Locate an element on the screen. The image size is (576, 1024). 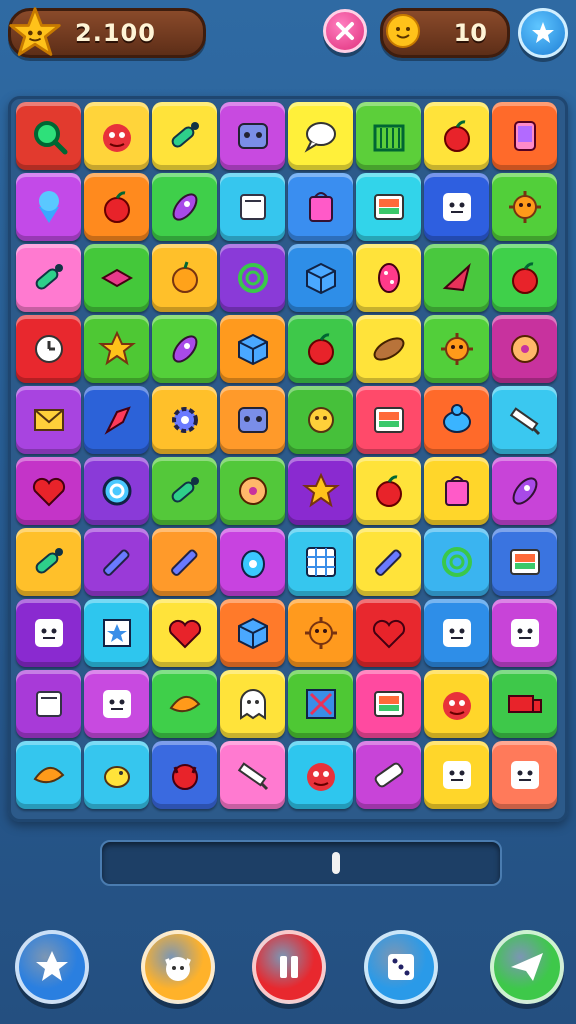
face-icon is located at coordinates (456, 207).